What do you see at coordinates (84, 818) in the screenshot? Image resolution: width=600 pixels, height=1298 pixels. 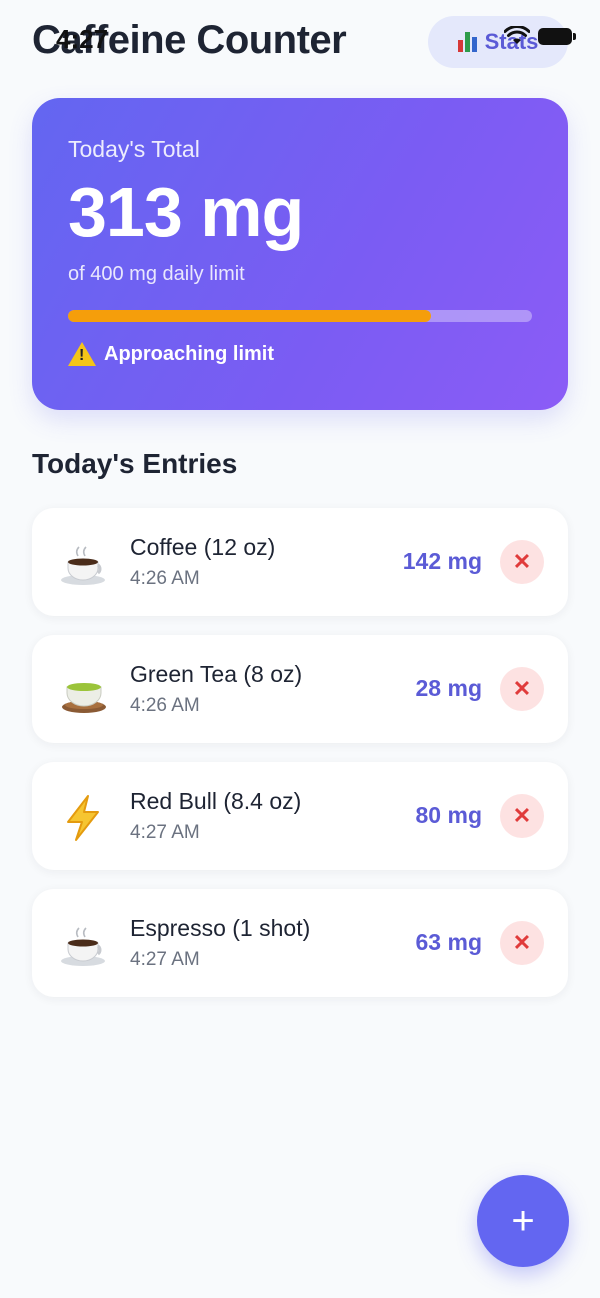 I see `lightning-icon` at bounding box center [84, 818].